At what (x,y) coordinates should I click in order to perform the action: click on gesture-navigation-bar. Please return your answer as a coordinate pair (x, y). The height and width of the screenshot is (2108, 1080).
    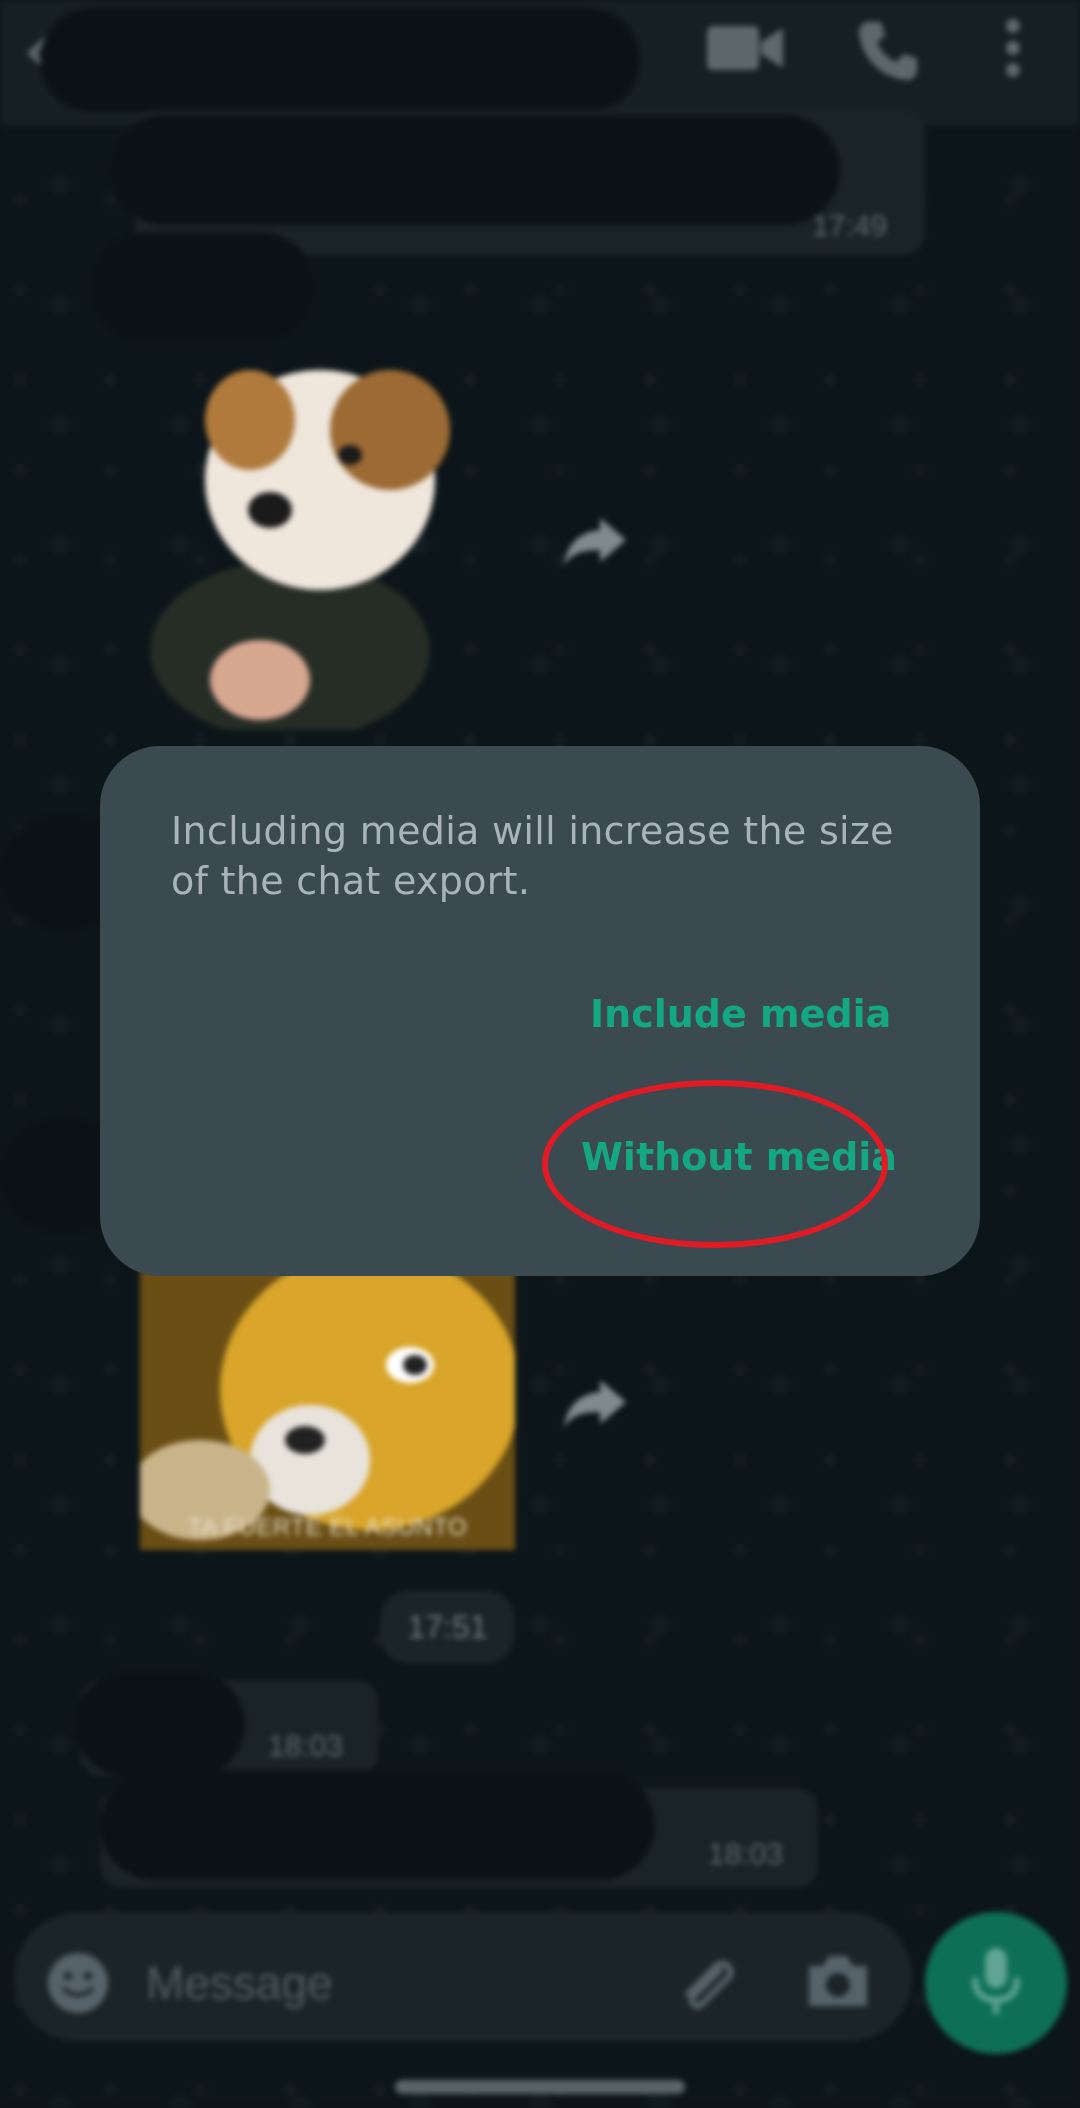
    Looking at the image, I should click on (540, 2087).